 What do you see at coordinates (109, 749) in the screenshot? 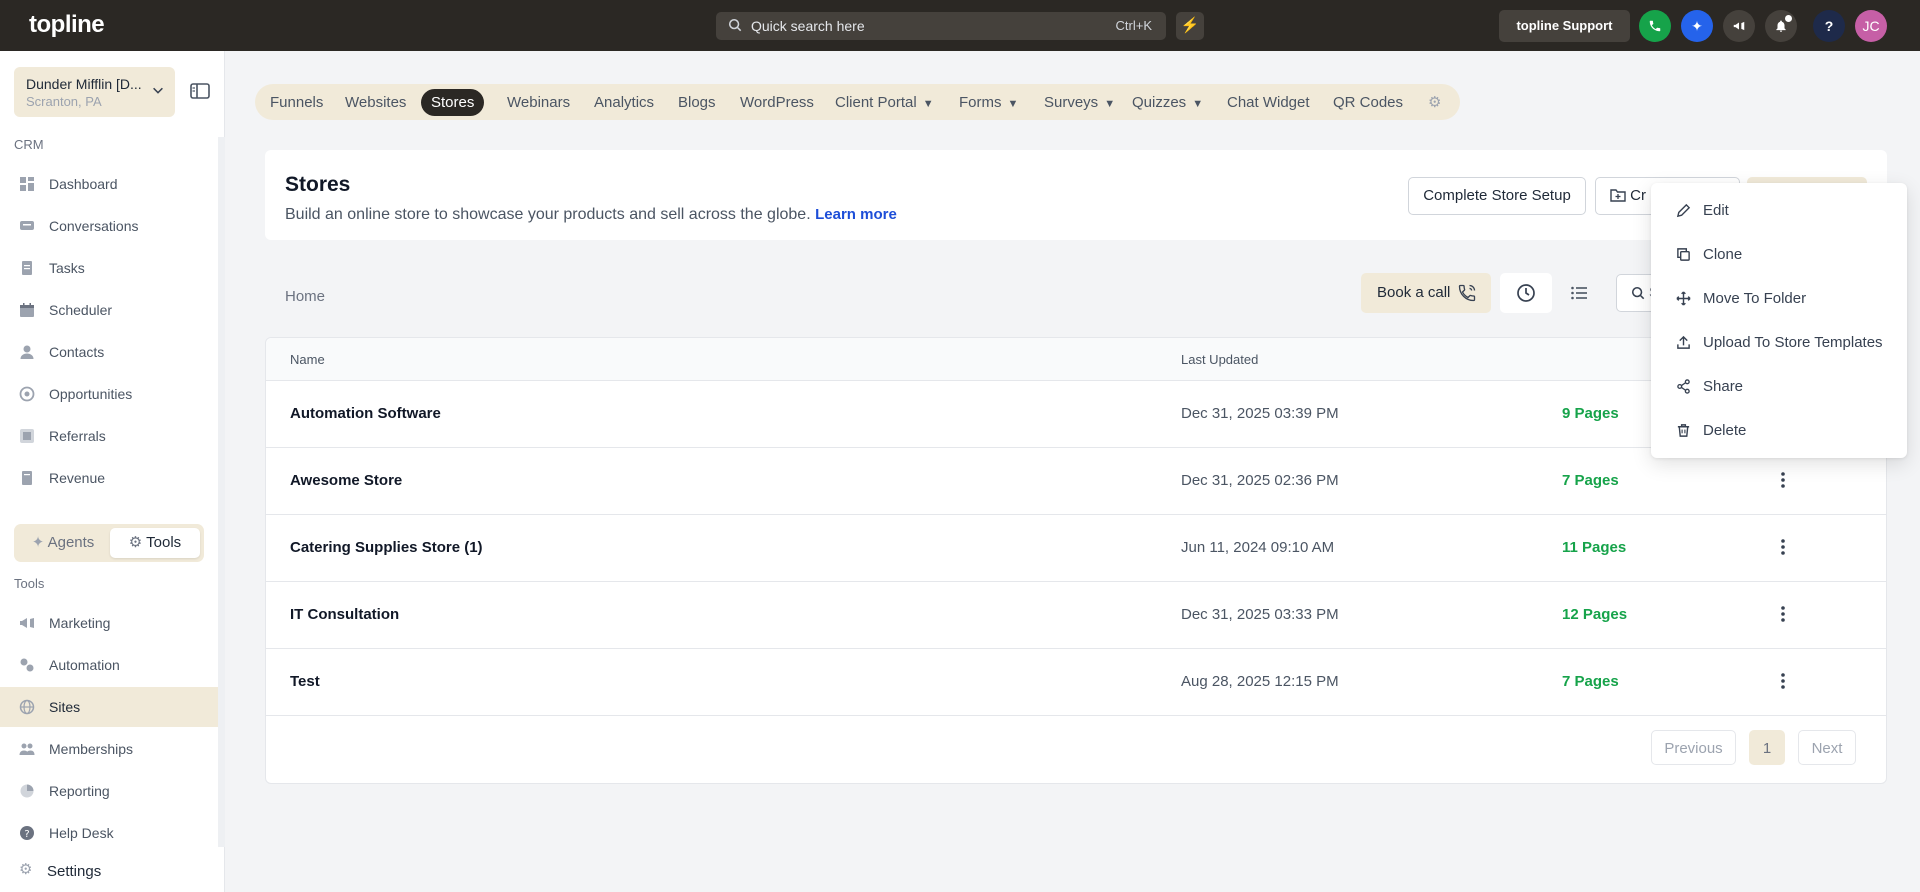
I see `sidebar-item-memberships: Memberships` at bounding box center [109, 749].